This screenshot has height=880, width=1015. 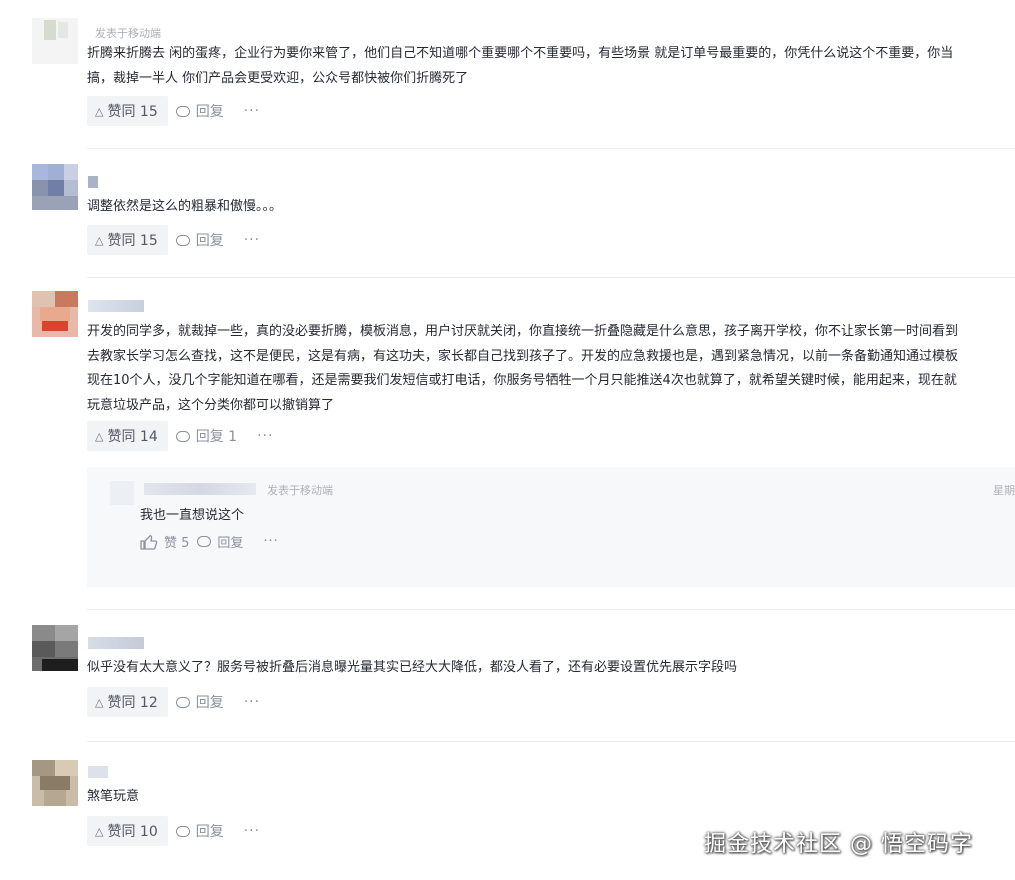 What do you see at coordinates (149, 542) in the screenshot?
I see `thumbs-up-icon` at bounding box center [149, 542].